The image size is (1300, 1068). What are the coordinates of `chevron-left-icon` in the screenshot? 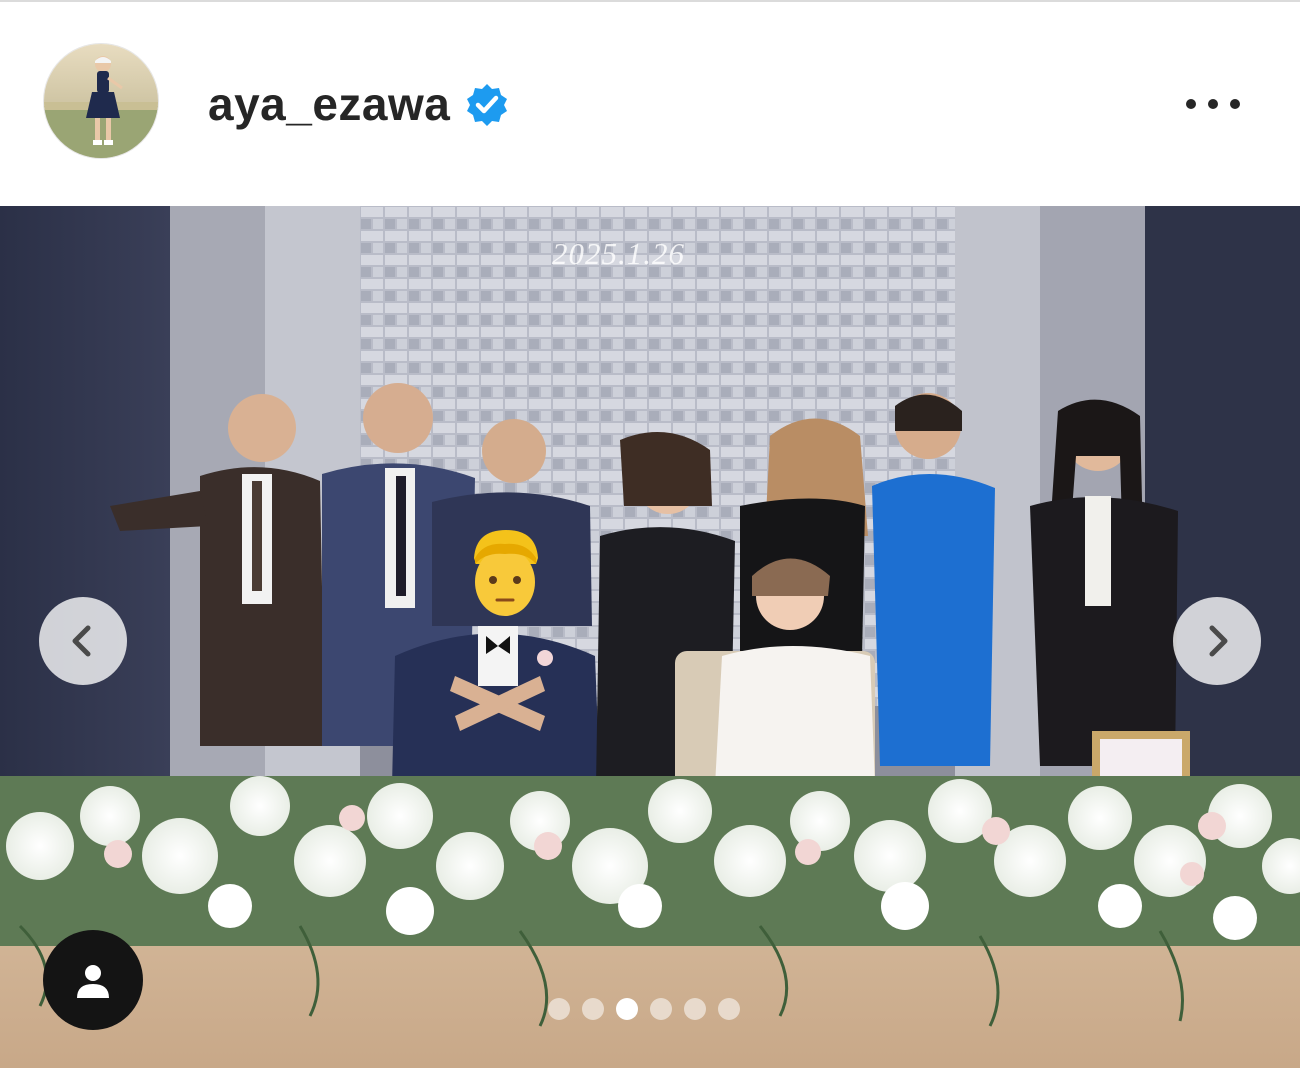 It's located at (81, 641).